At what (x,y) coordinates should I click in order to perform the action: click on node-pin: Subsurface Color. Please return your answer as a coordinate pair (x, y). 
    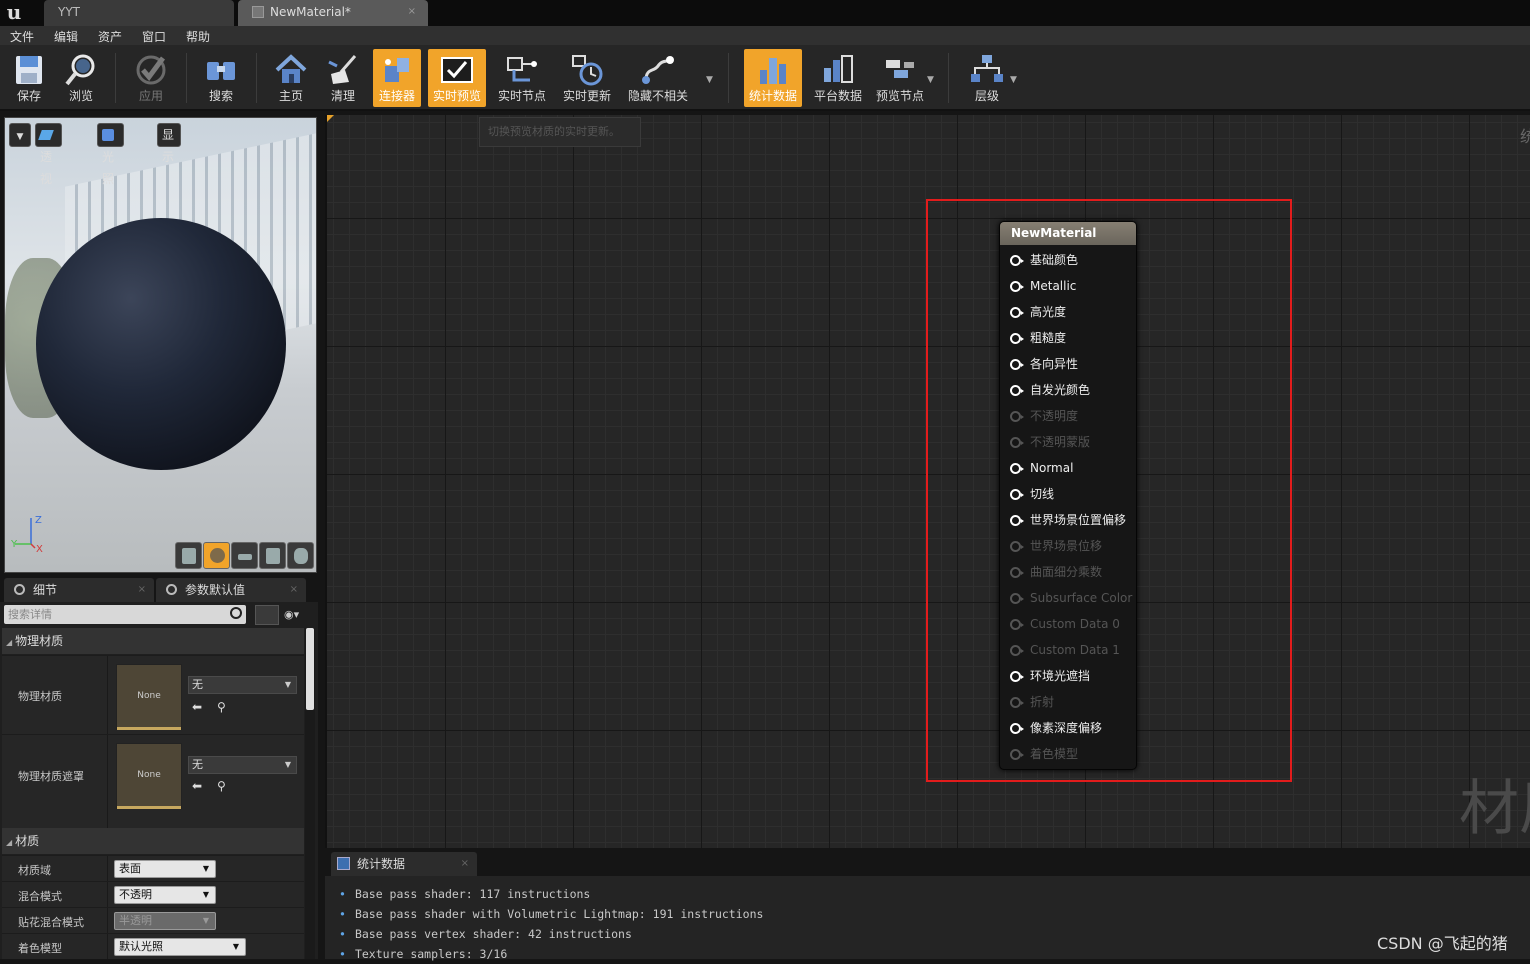
    Looking at the image, I should click on (1069, 598).